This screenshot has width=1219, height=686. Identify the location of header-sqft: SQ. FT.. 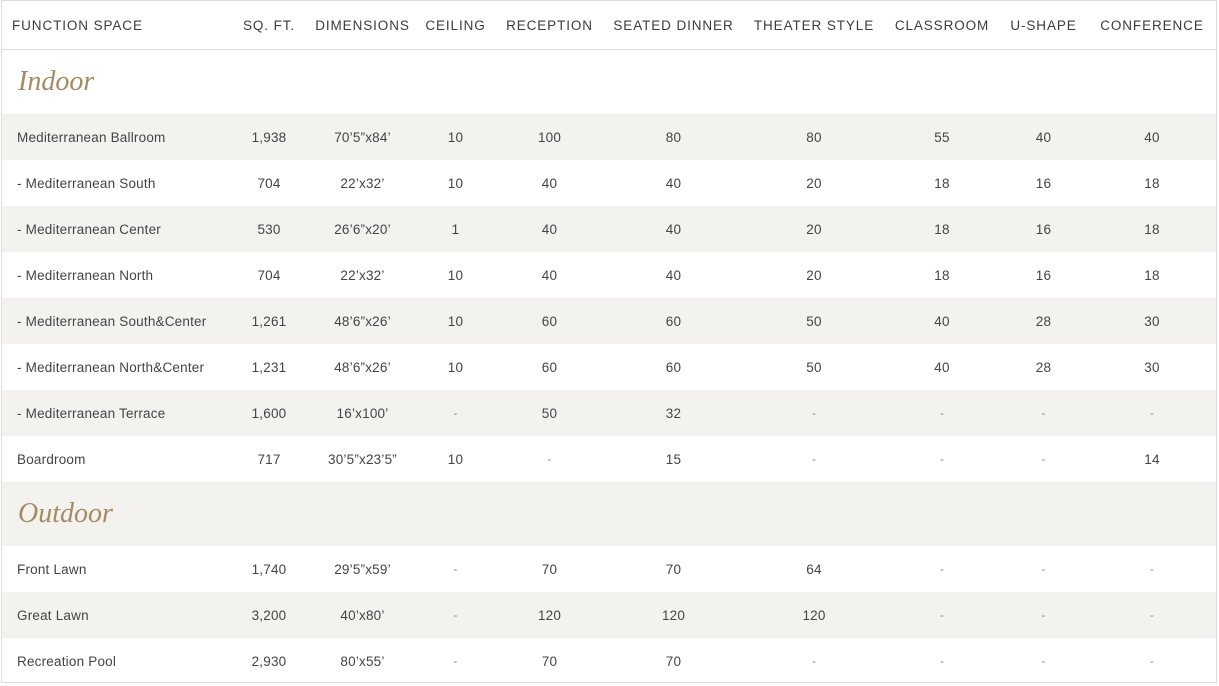
(269, 25).